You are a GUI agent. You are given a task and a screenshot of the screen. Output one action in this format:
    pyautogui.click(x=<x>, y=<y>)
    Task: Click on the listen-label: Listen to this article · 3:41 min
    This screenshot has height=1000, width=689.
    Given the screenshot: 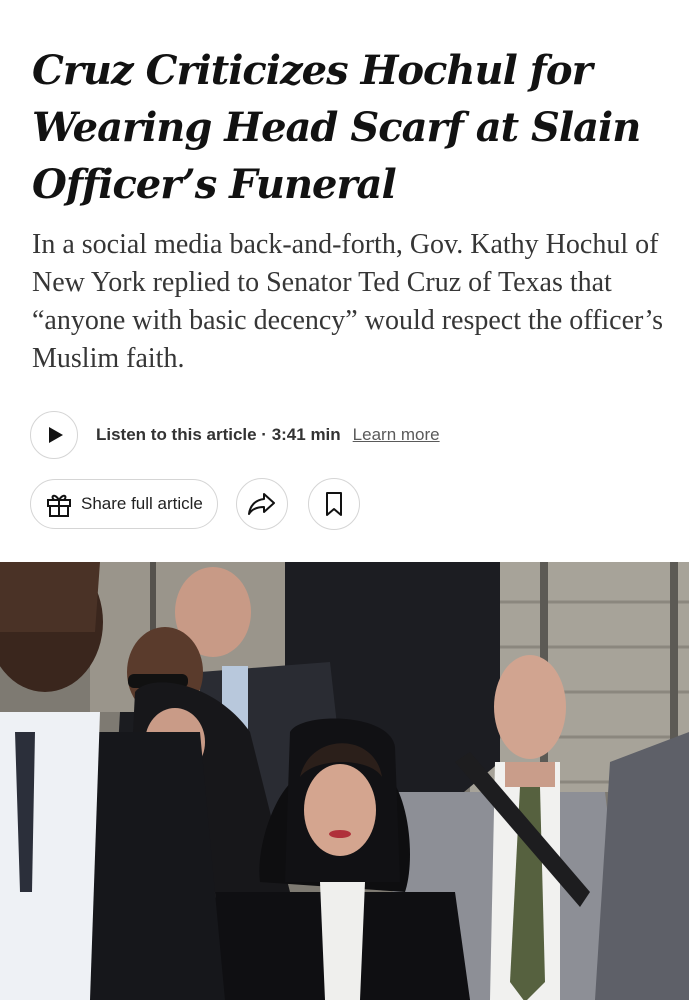 What is the action you would take?
    pyautogui.click(x=218, y=434)
    